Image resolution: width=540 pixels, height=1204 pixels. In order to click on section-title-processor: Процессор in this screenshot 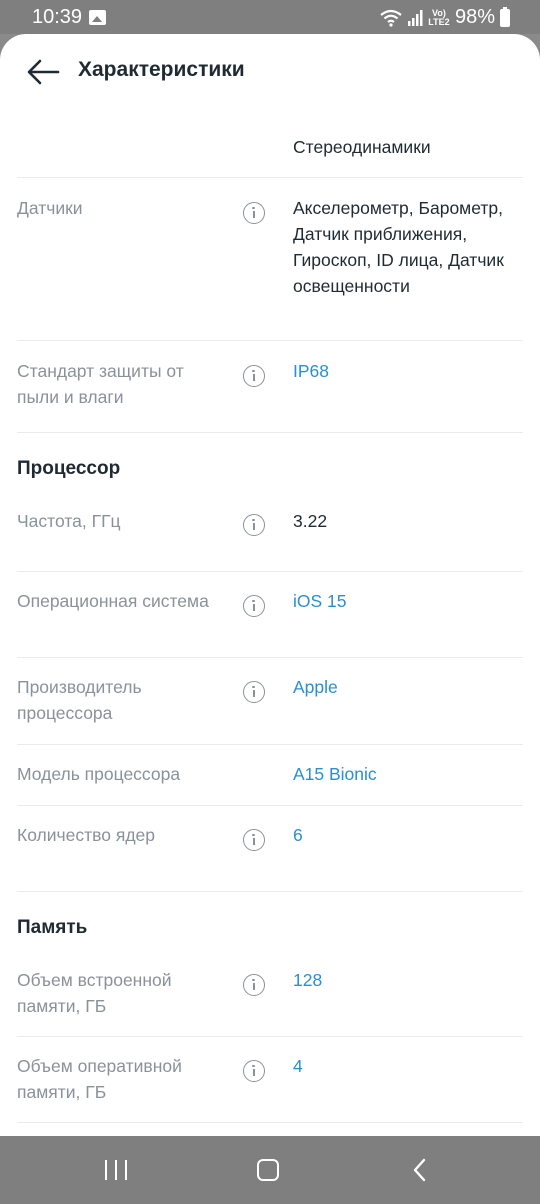, I will do `click(69, 468)`.